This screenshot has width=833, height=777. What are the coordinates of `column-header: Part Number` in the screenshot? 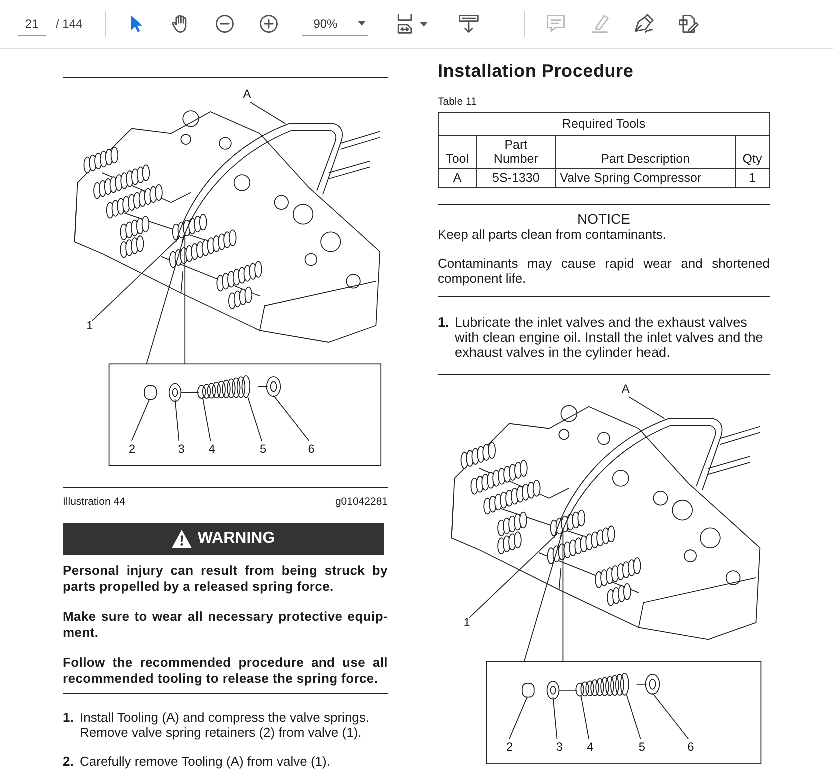 It's located at (516, 152).